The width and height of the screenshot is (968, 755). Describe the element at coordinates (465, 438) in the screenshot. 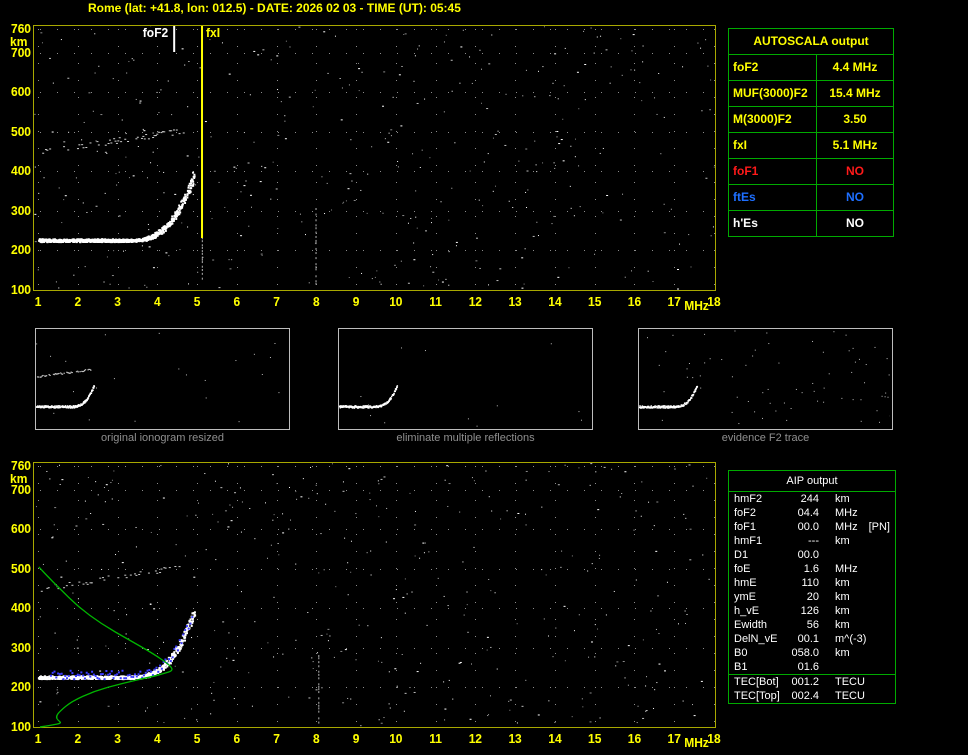

I see `thumbnail-caption-no-multiples: eliminate multiple reflections` at that location.